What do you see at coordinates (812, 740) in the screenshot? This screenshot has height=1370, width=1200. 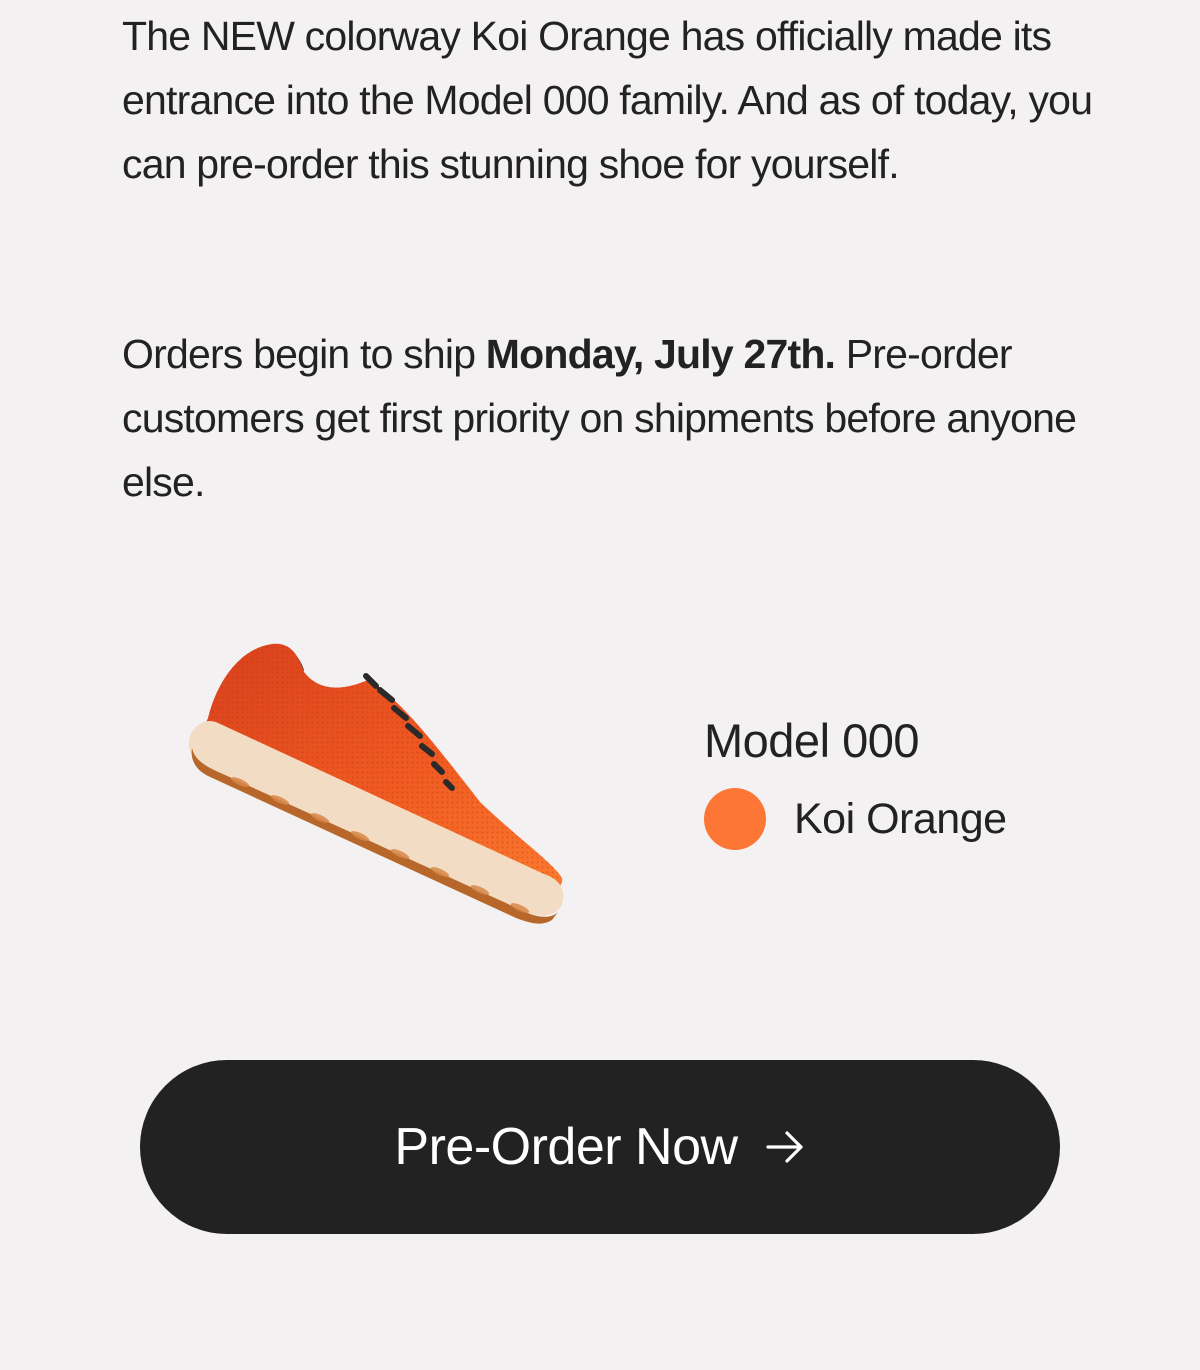 I see `product-name: Model 000` at bounding box center [812, 740].